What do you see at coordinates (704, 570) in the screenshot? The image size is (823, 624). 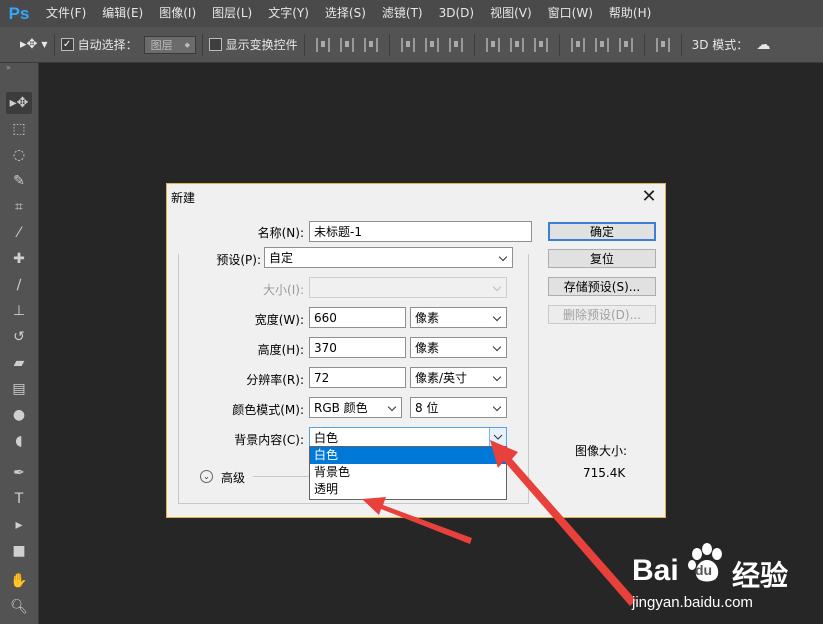 I see `watermark-brand-du: du` at bounding box center [704, 570].